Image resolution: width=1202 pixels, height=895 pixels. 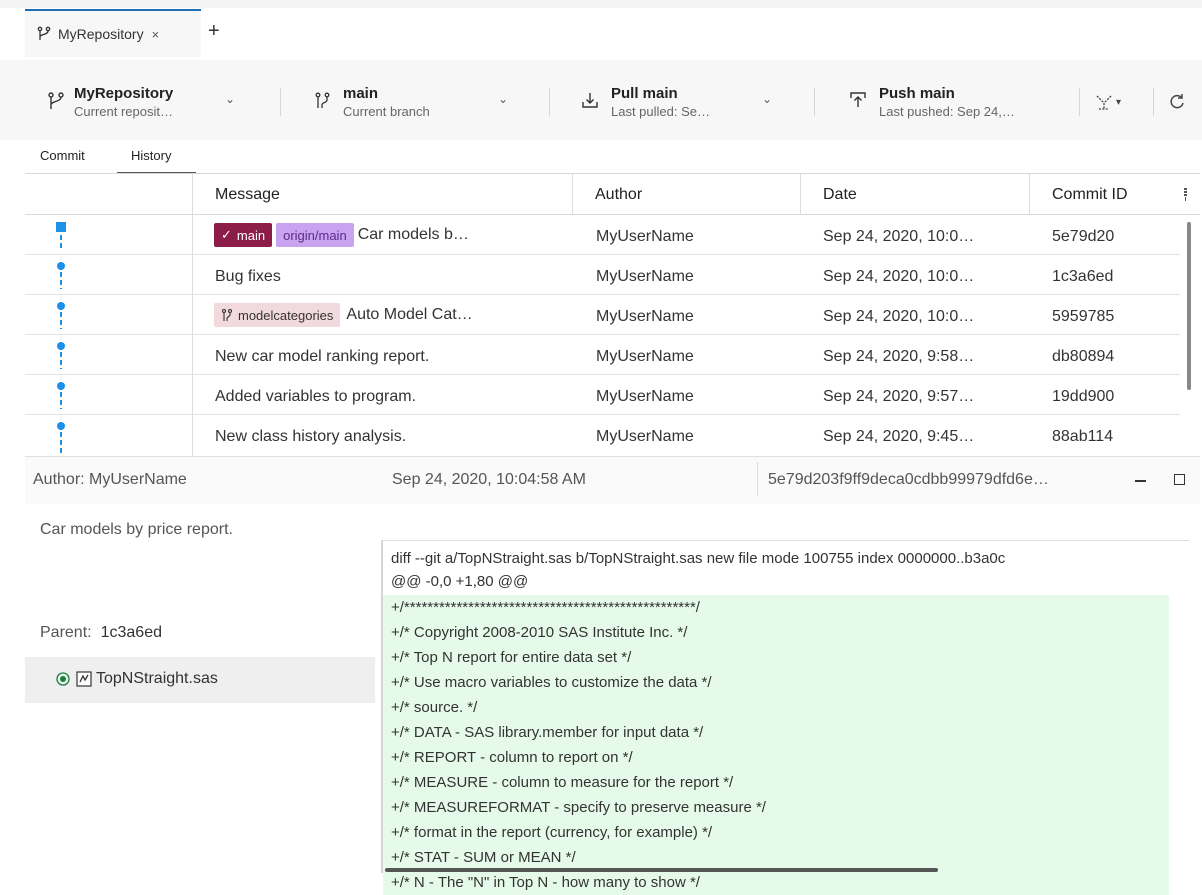 I want to click on diff-added-line: +/* source. */, so click(x=776, y=707).